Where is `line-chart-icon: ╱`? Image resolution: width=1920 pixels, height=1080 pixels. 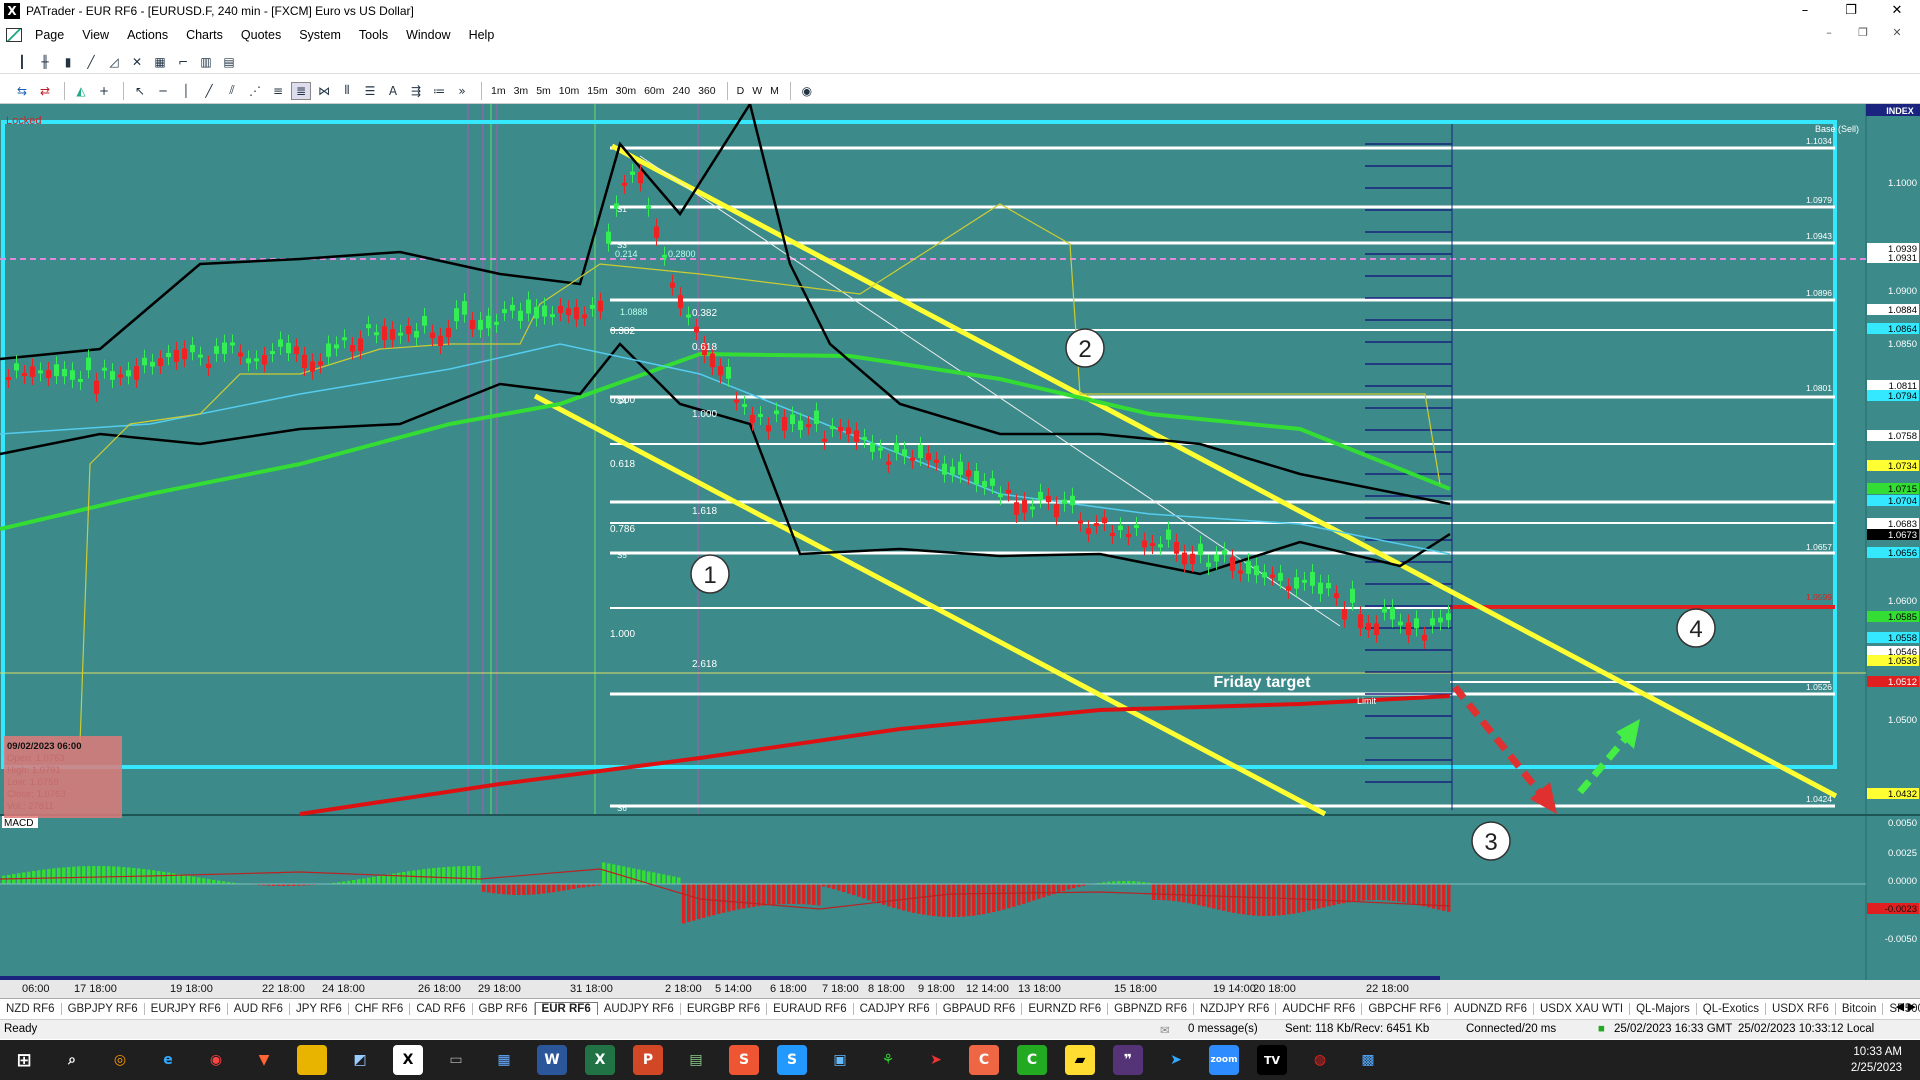 line-chart-icon: ╱ is located at coordinates (91, 62).